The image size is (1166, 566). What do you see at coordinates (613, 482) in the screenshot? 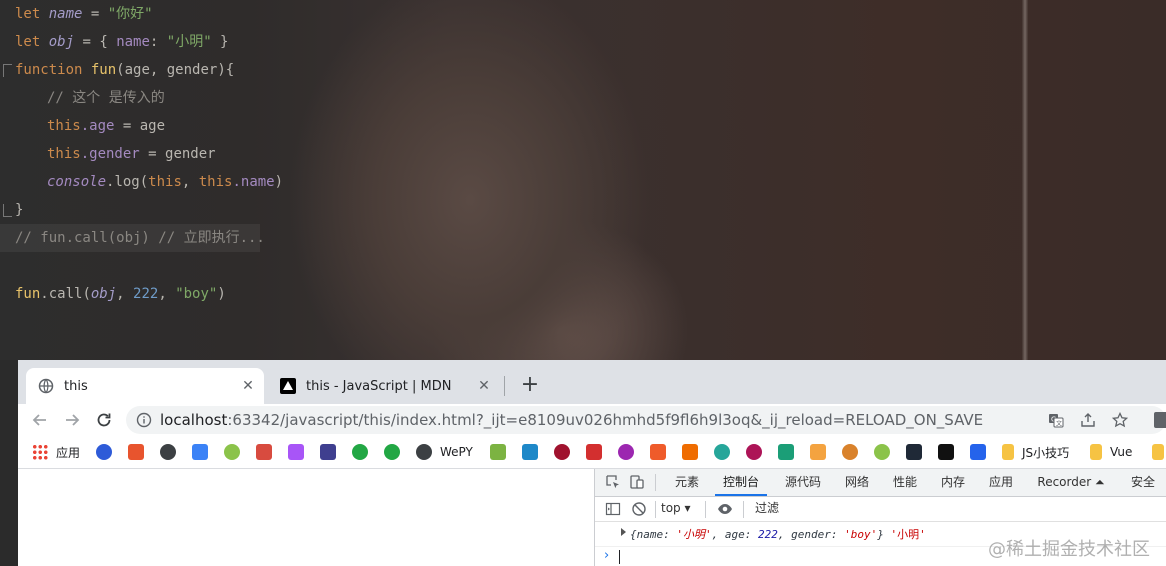
I see `inspect-element-icon` at bounding box center [613, 482].